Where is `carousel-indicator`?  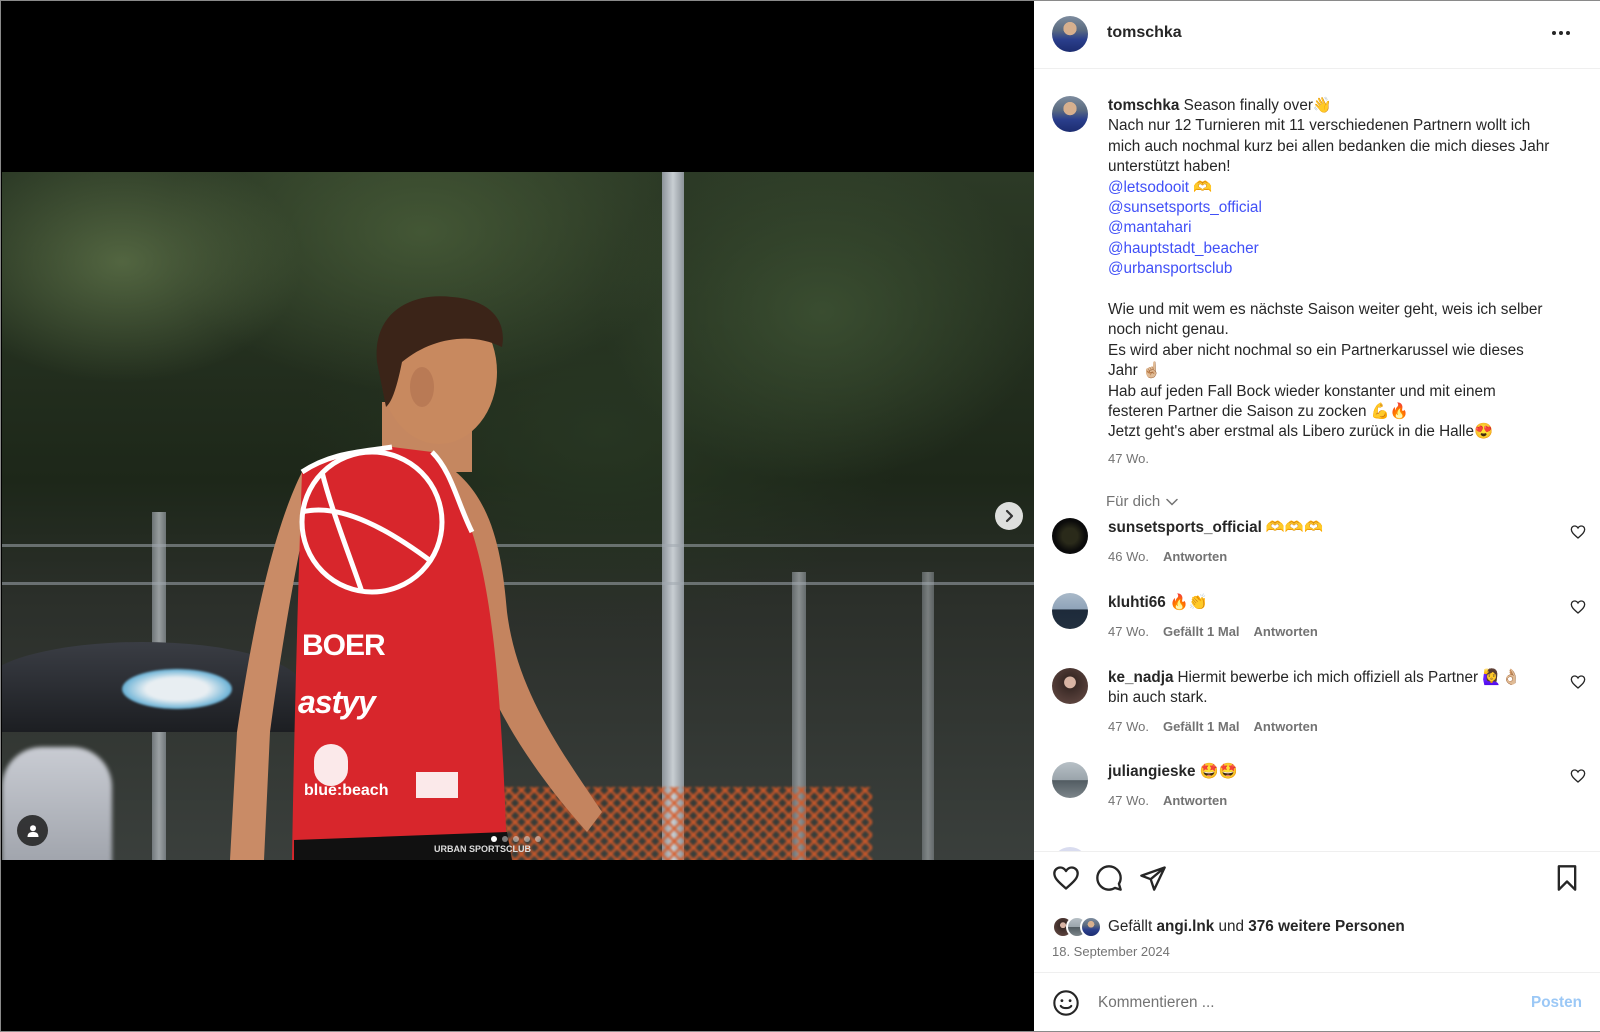
carousel-indicator is located at coordinates (516, 839).